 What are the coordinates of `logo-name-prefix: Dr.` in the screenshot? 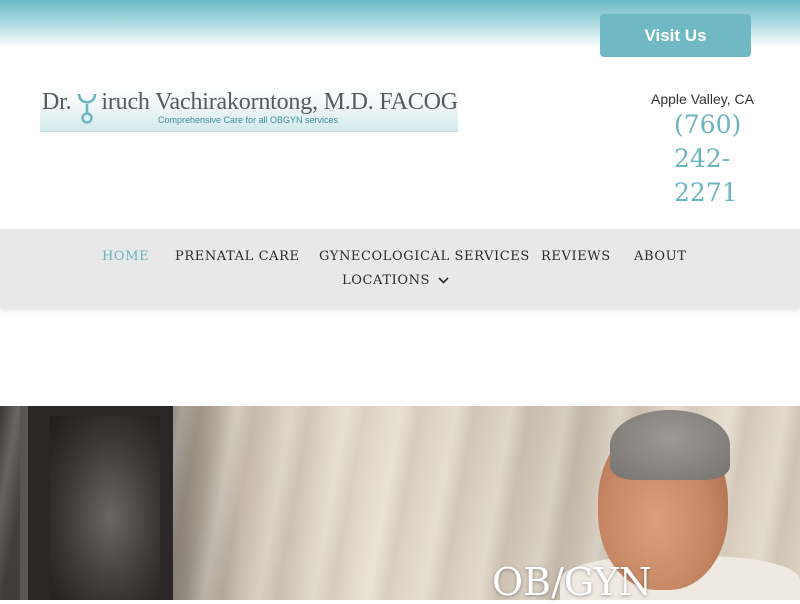 It's located at (57, 102).